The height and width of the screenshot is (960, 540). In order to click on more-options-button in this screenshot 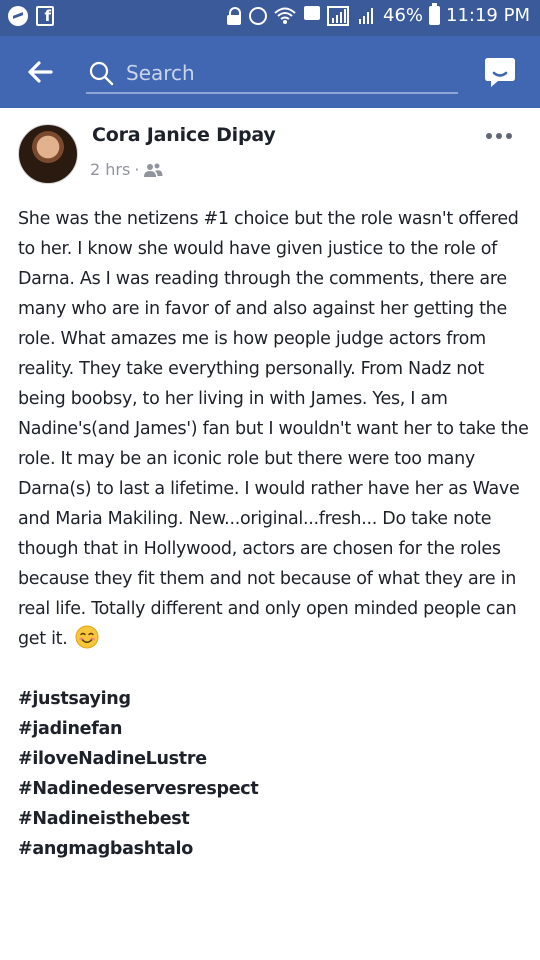, I will do `click(499, 136)`.